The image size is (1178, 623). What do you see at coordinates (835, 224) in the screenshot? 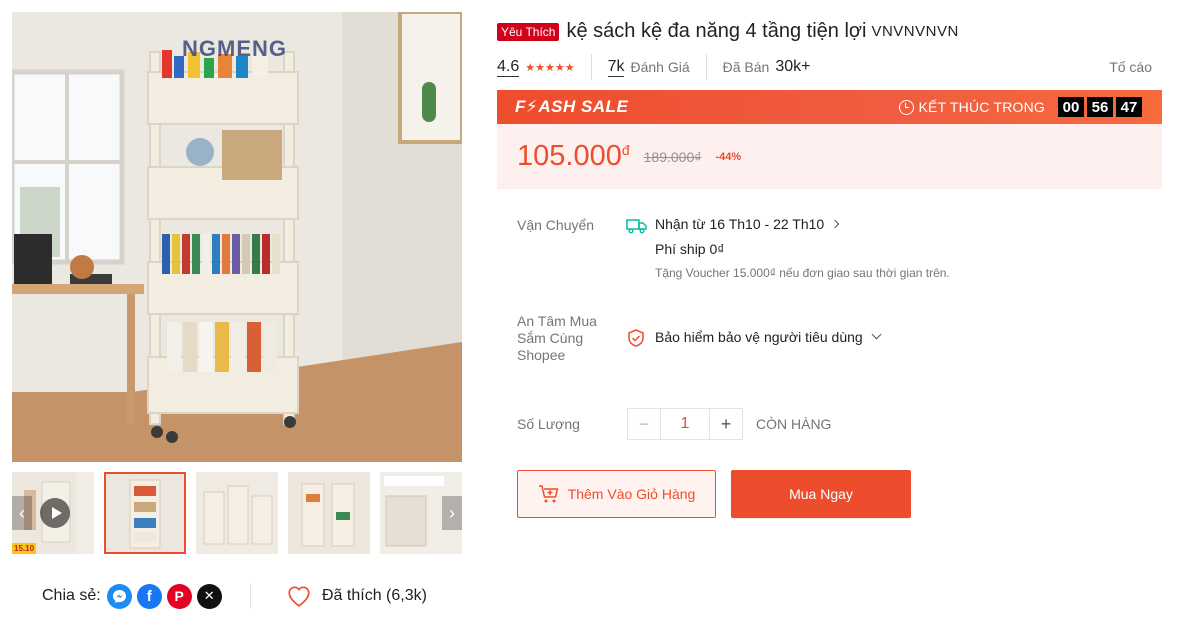
I see `chevron-right-icon` at bounding box center [835, 224].